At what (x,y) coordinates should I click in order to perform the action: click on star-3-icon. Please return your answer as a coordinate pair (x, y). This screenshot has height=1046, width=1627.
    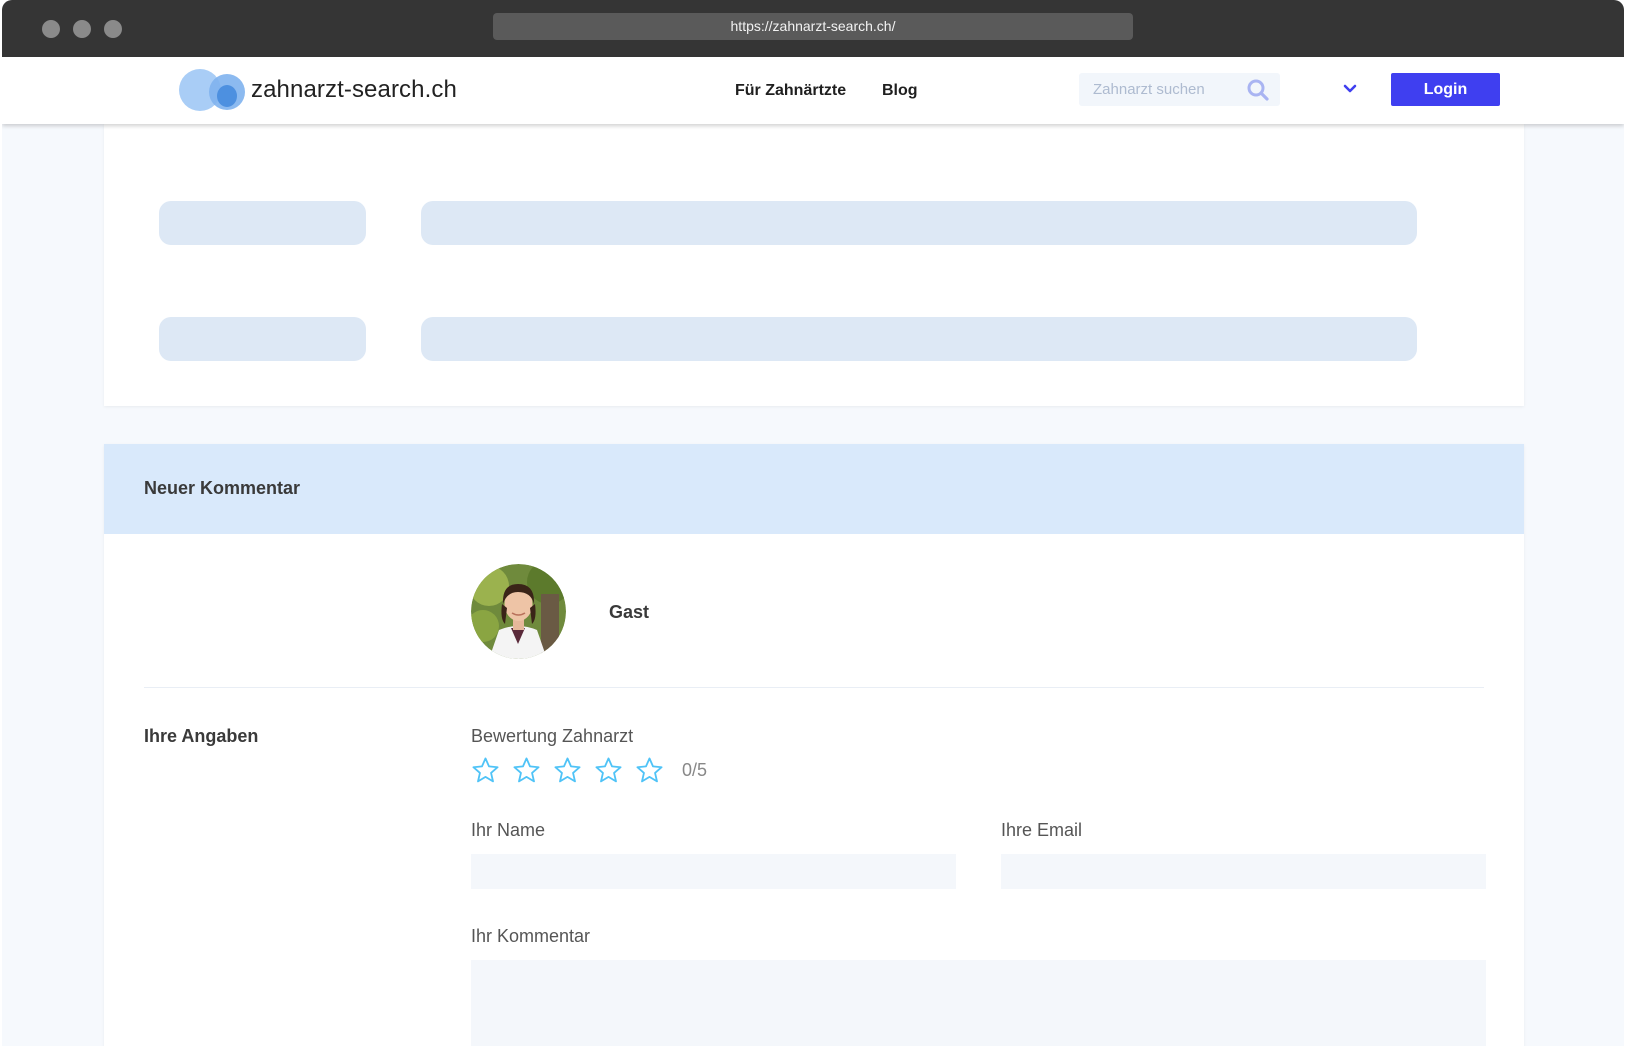
    Looking at the image, I should click on (567, 770).